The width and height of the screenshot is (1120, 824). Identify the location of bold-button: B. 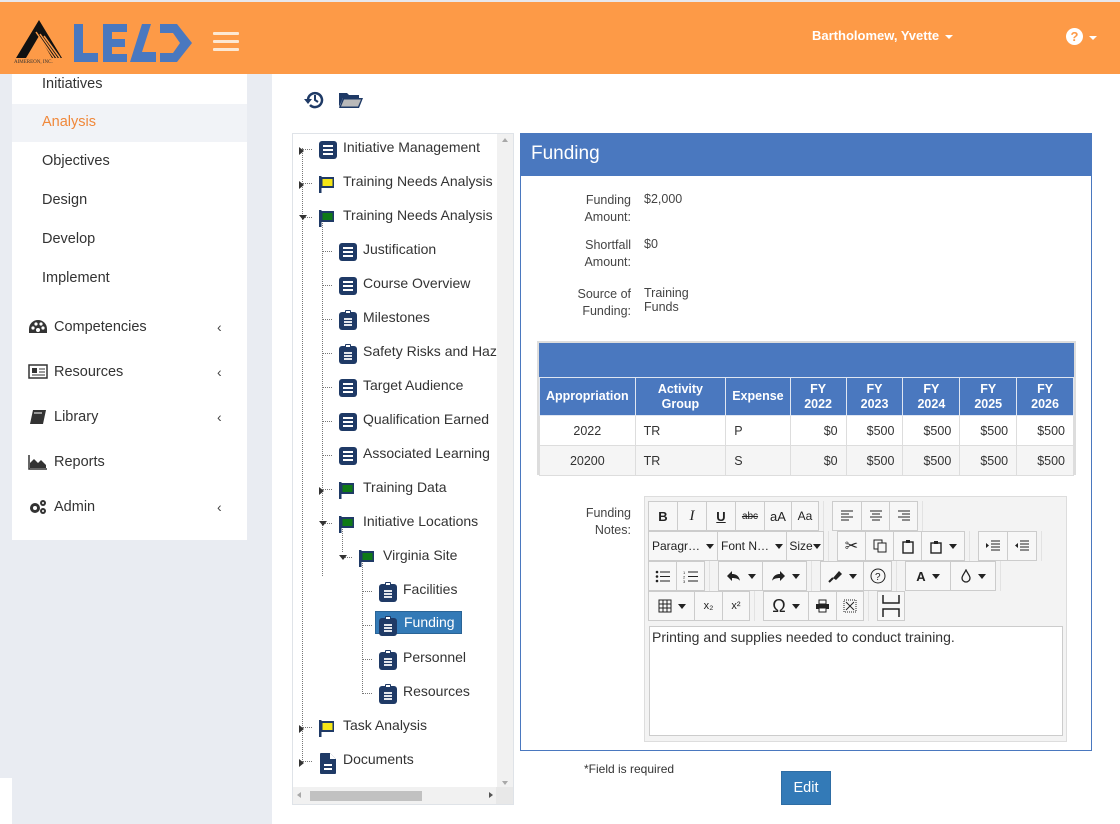
(663, 516).